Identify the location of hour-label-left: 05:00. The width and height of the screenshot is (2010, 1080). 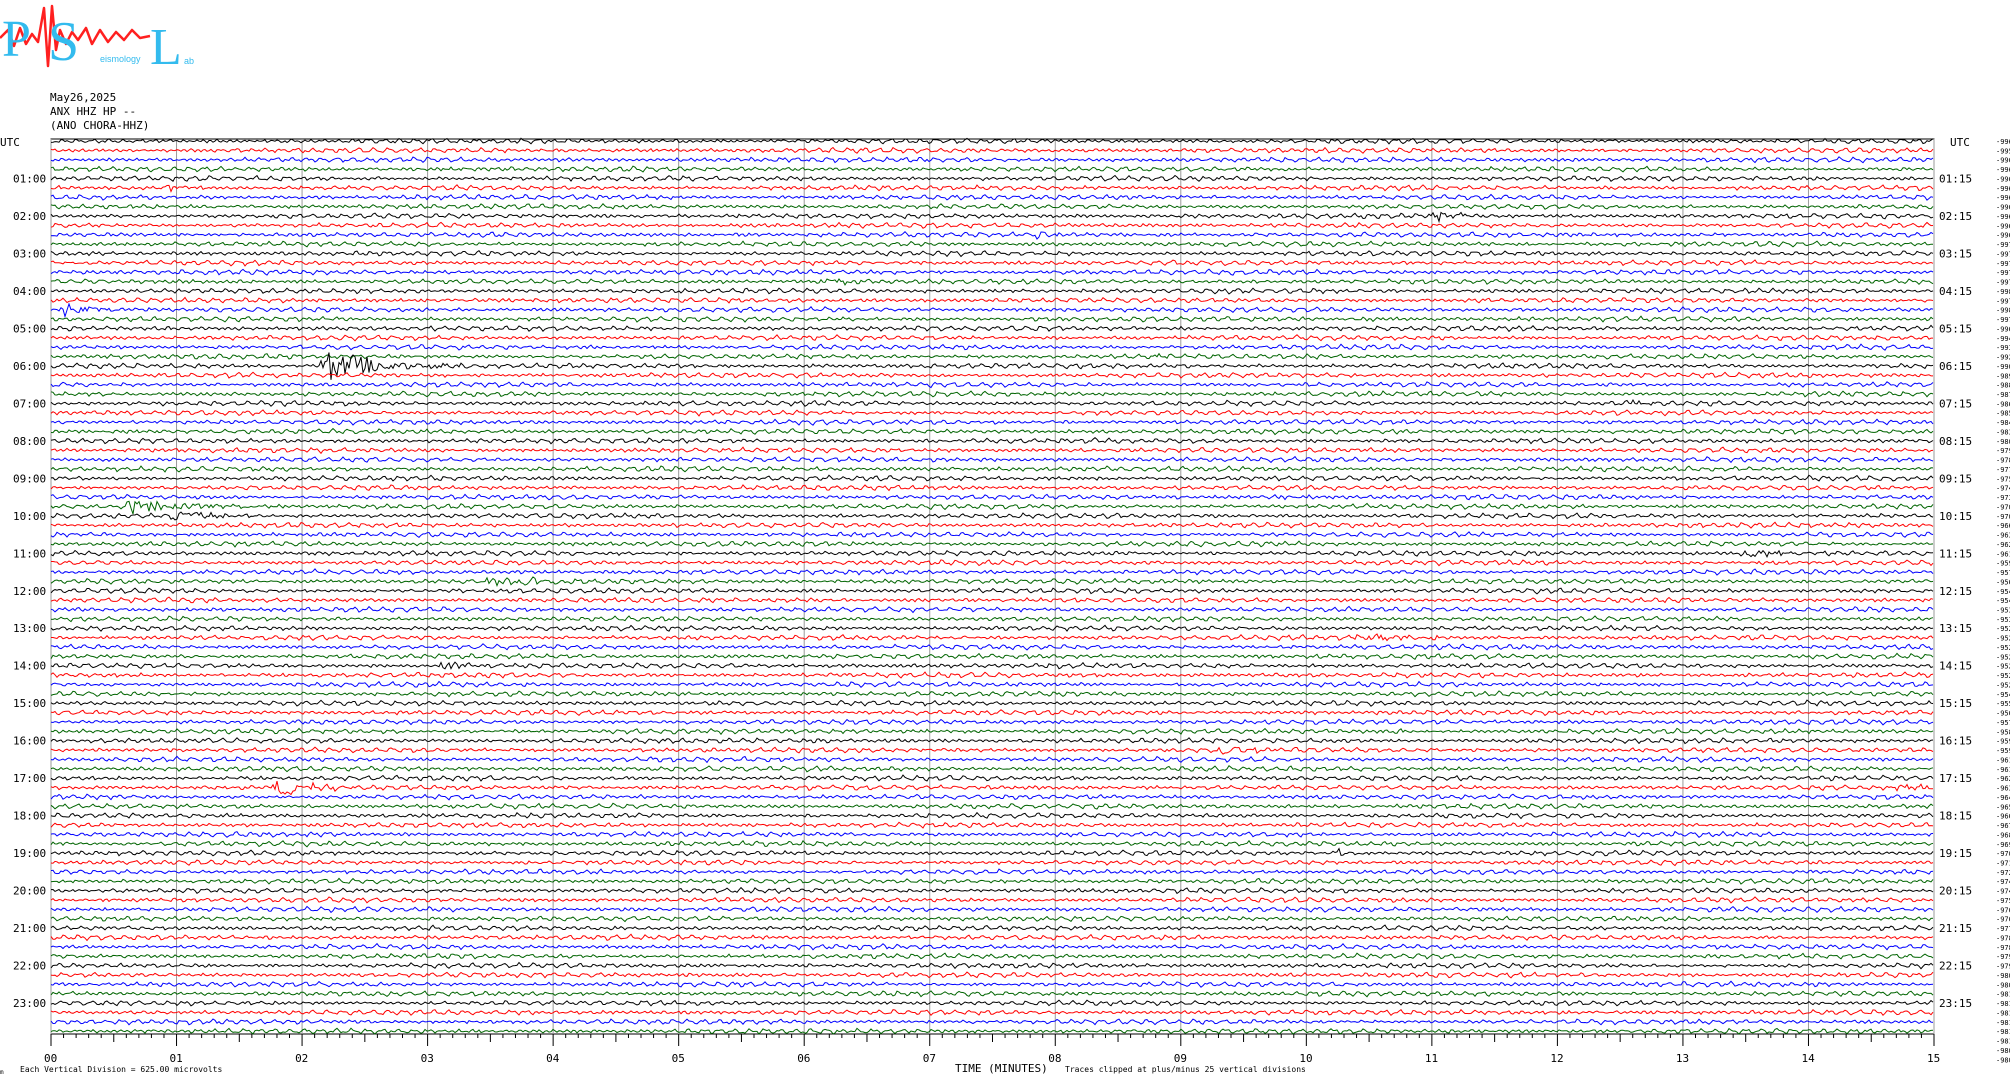
(29, 328).